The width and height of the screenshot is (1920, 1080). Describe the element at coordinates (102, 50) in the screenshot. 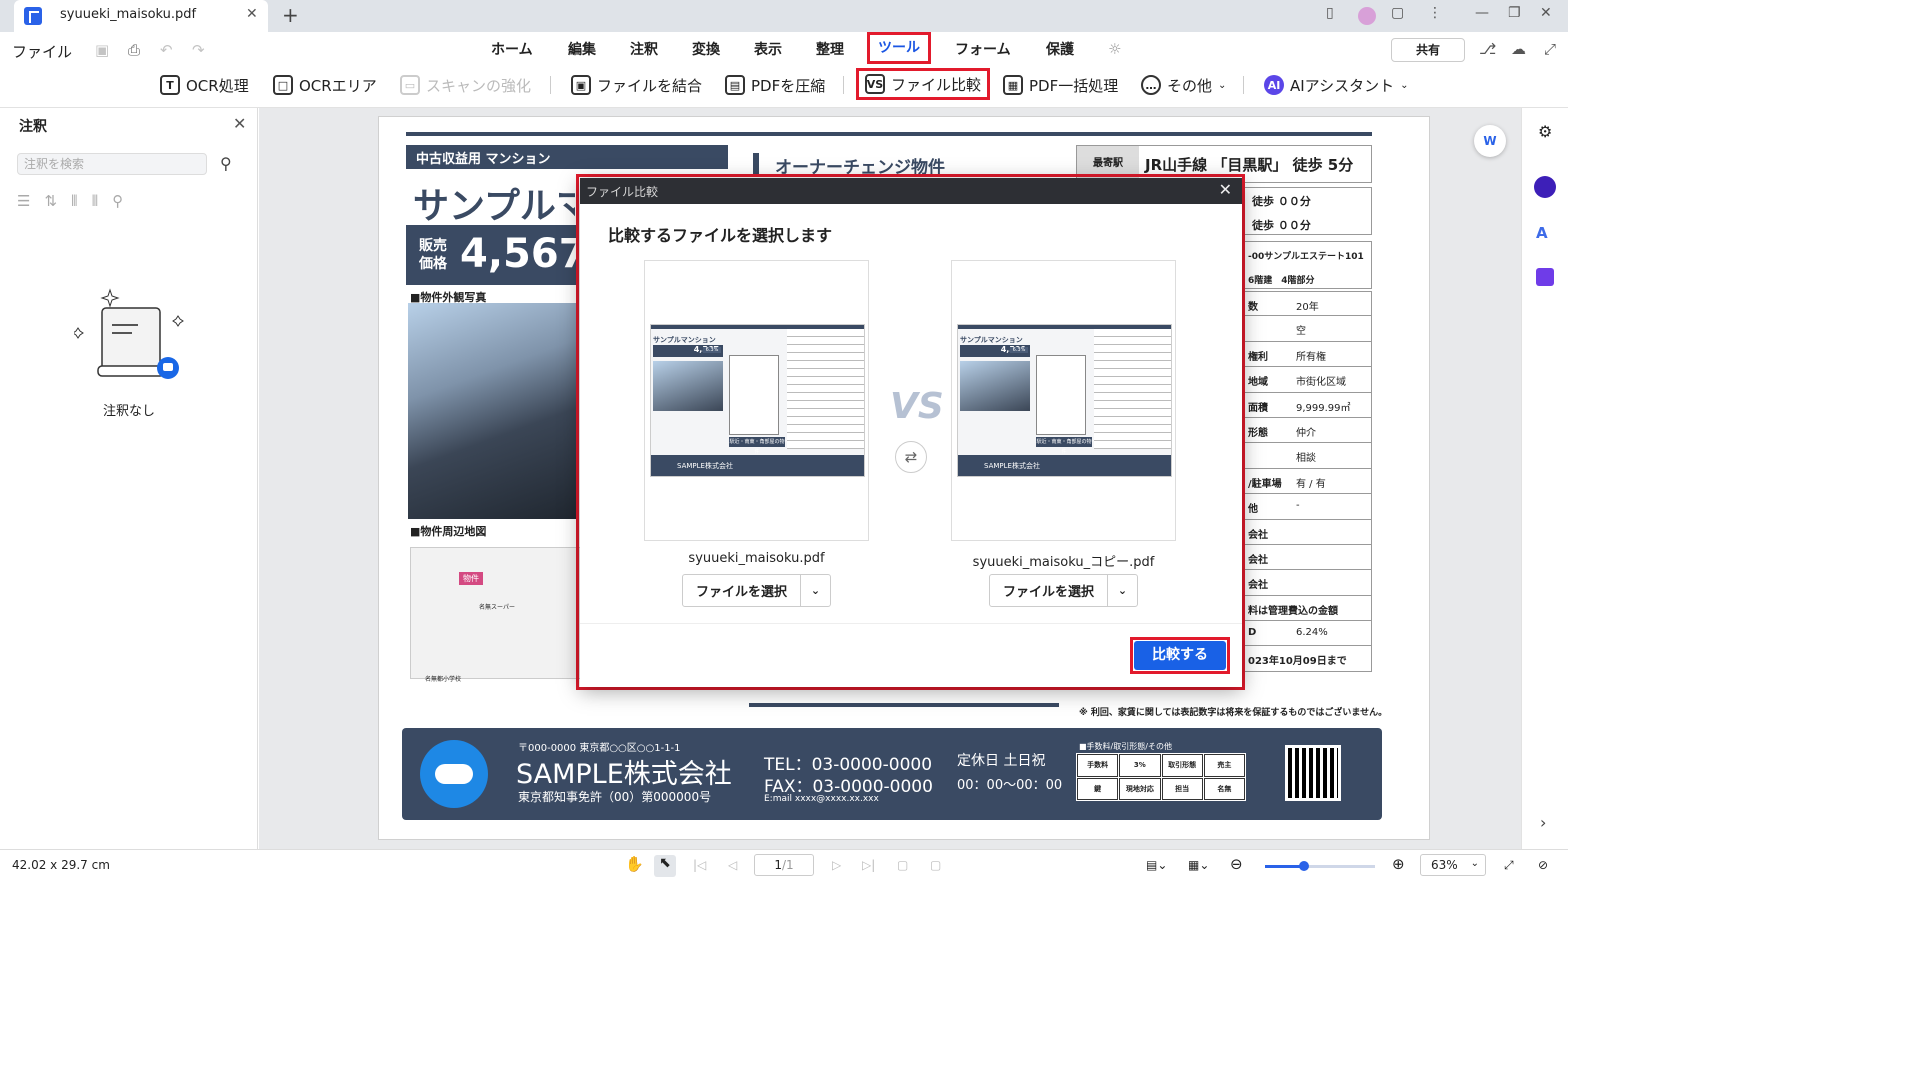

I see `save-icon: ▣` at that location.